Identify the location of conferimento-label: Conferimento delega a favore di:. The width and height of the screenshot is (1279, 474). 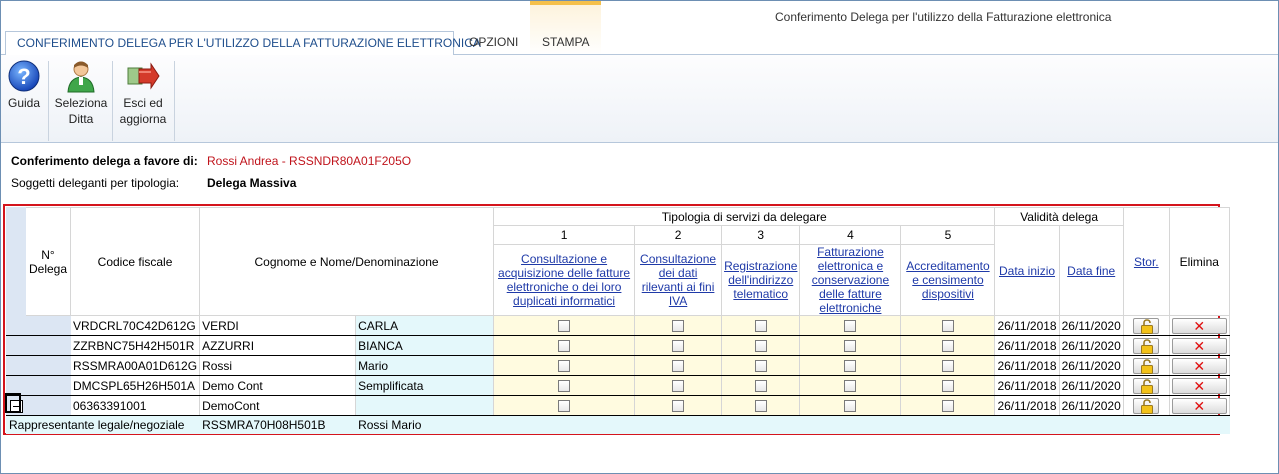
(104, 161).